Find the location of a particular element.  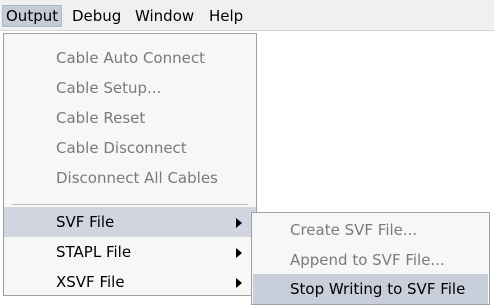

menu-item-disconnect-all-cables: Disconnect All Cables is located at coordinates (130, 178).